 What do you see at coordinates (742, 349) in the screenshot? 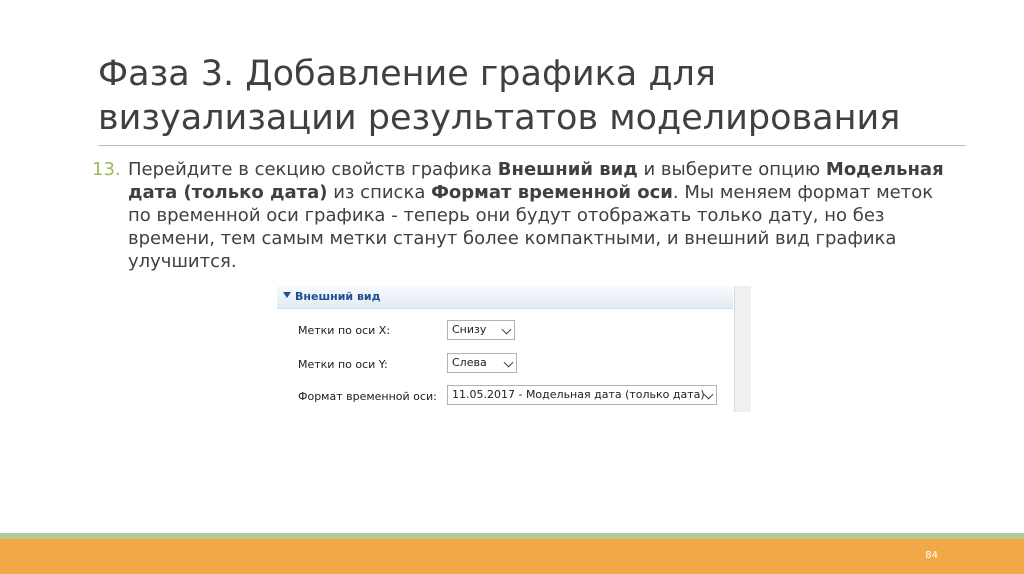
I see `panel-scrollbar` at bounding box center [742, 349].